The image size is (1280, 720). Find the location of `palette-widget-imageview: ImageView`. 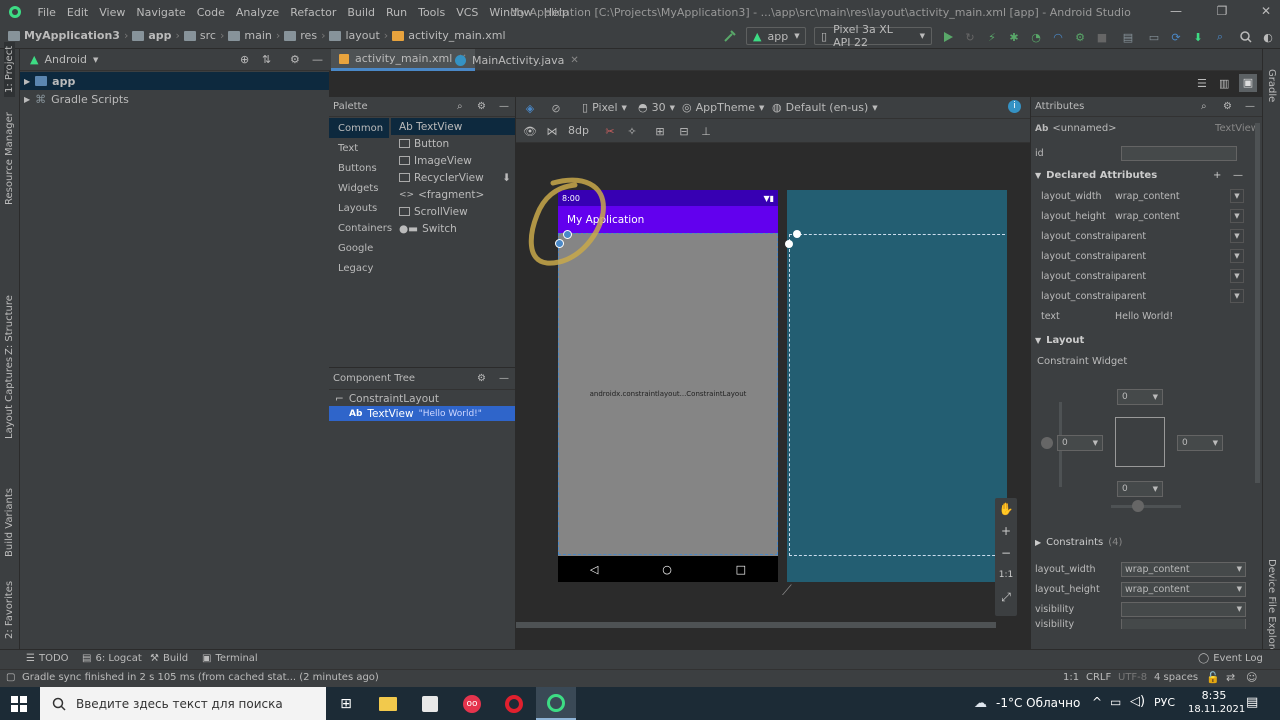

palette-widget-imageview: ImageView is located at coordinates (453, 160).